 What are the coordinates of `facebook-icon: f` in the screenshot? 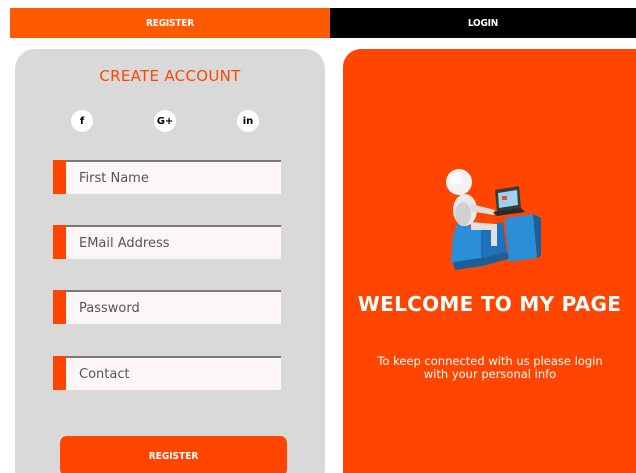 It's located at (82, 121).